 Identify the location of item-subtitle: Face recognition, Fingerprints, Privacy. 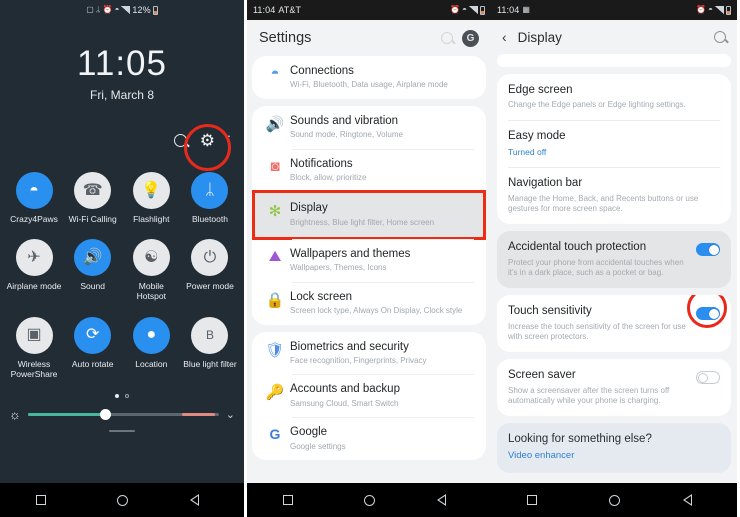
(358, 360).